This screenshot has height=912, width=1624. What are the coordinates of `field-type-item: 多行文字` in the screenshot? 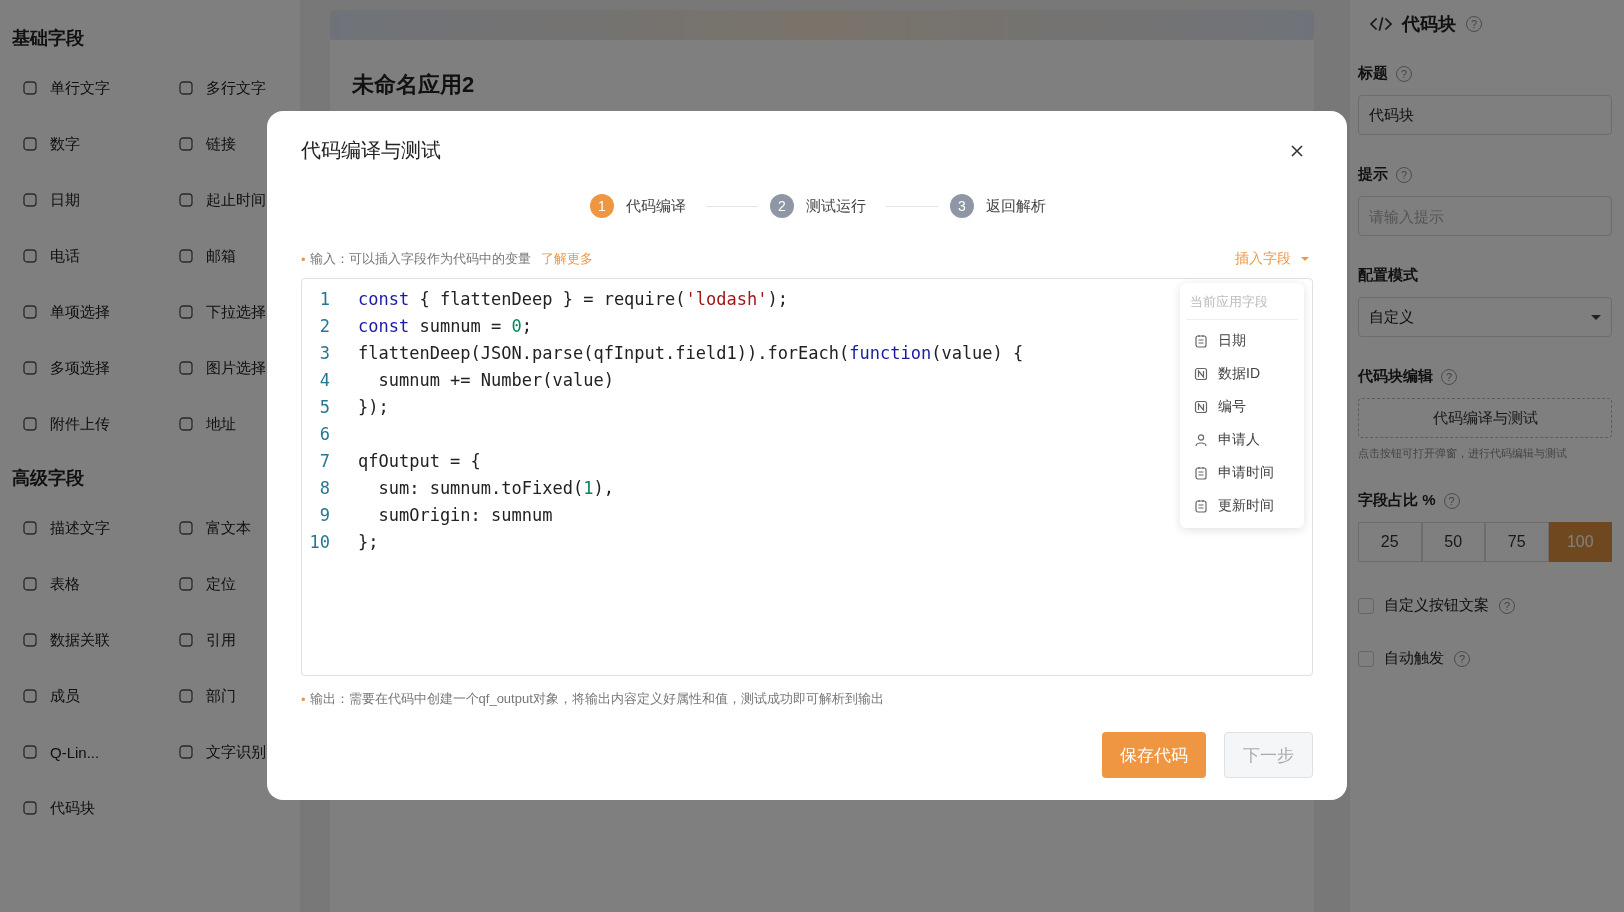 It's located at (243, 88).